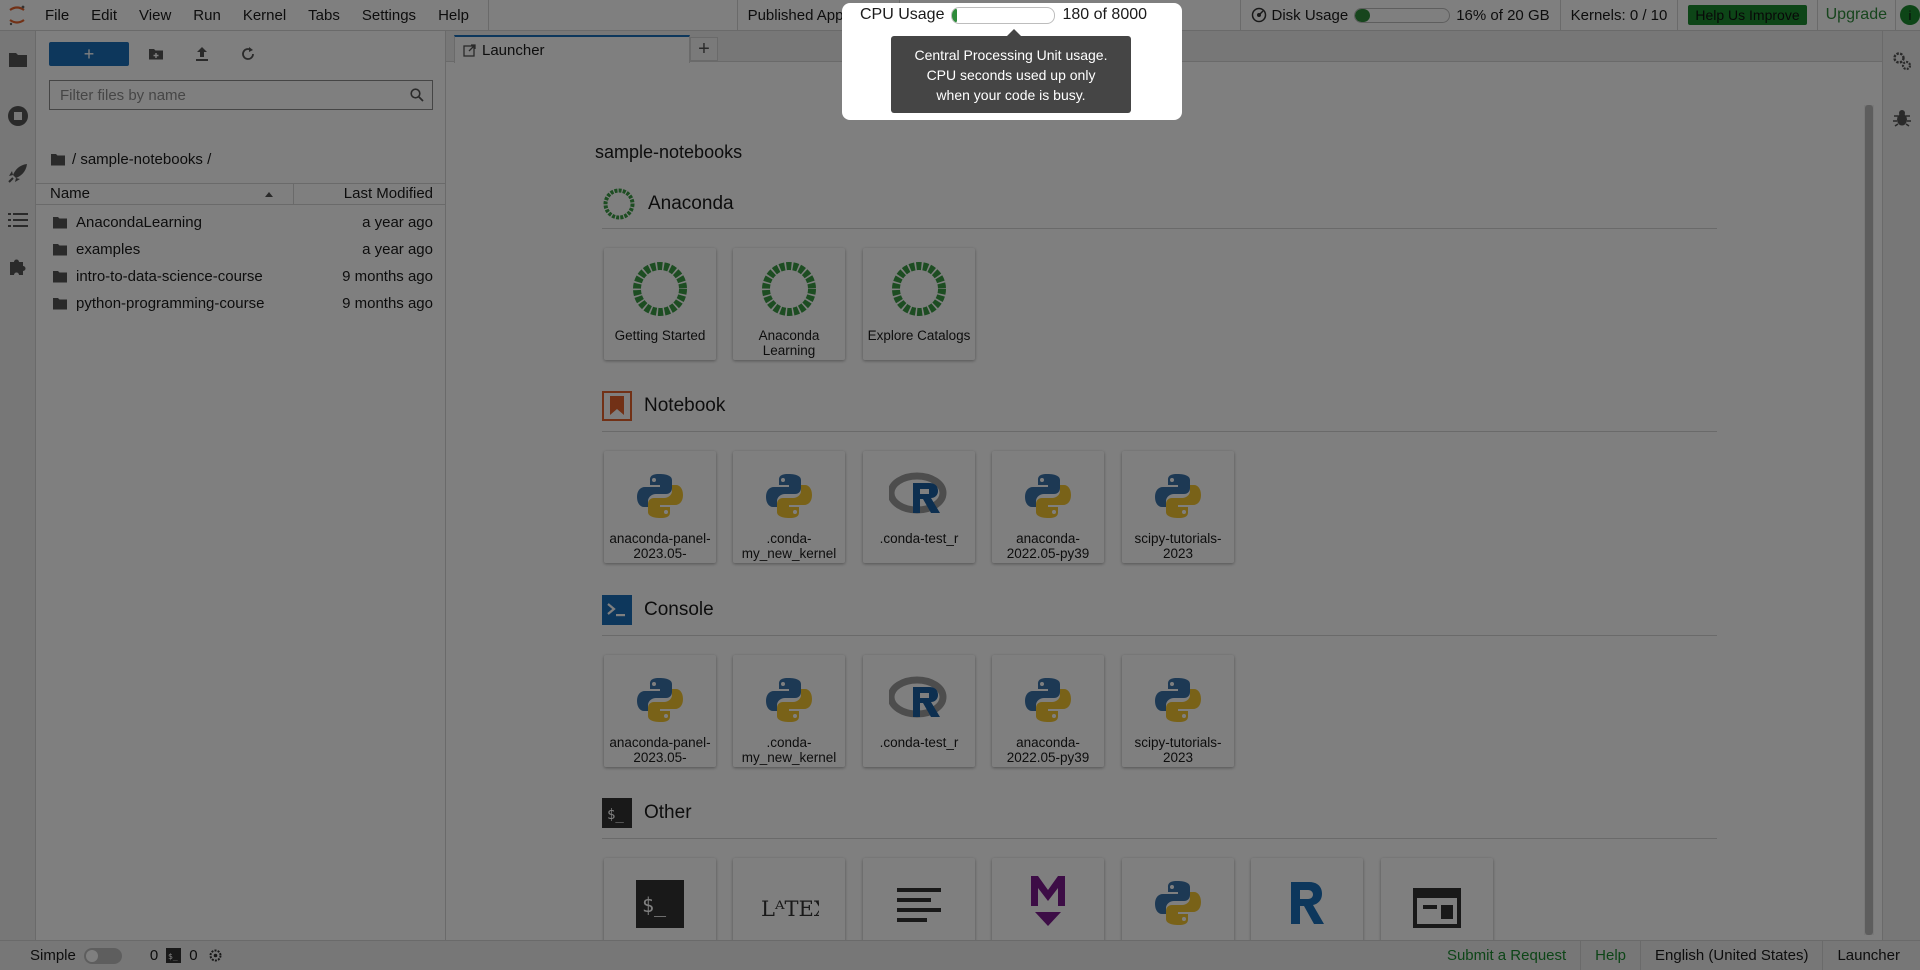 The width and height of the screenshot is (1920, 970). I want to click on cpu-usage-value: 180 of 8000, so click(1105, 14).